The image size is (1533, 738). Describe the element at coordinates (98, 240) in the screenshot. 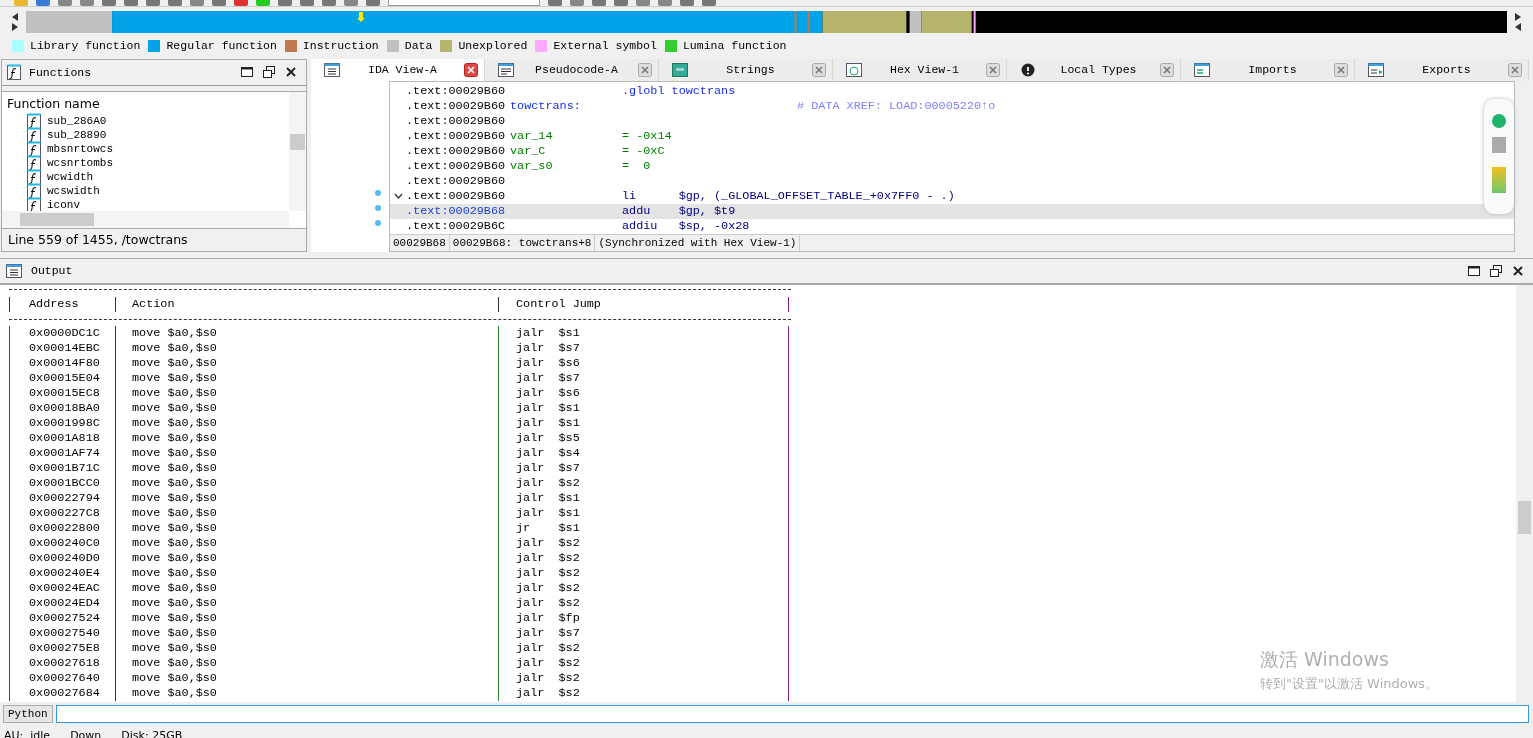

I see `status-text: Line 559 of 1455, /towctrans` at that location.